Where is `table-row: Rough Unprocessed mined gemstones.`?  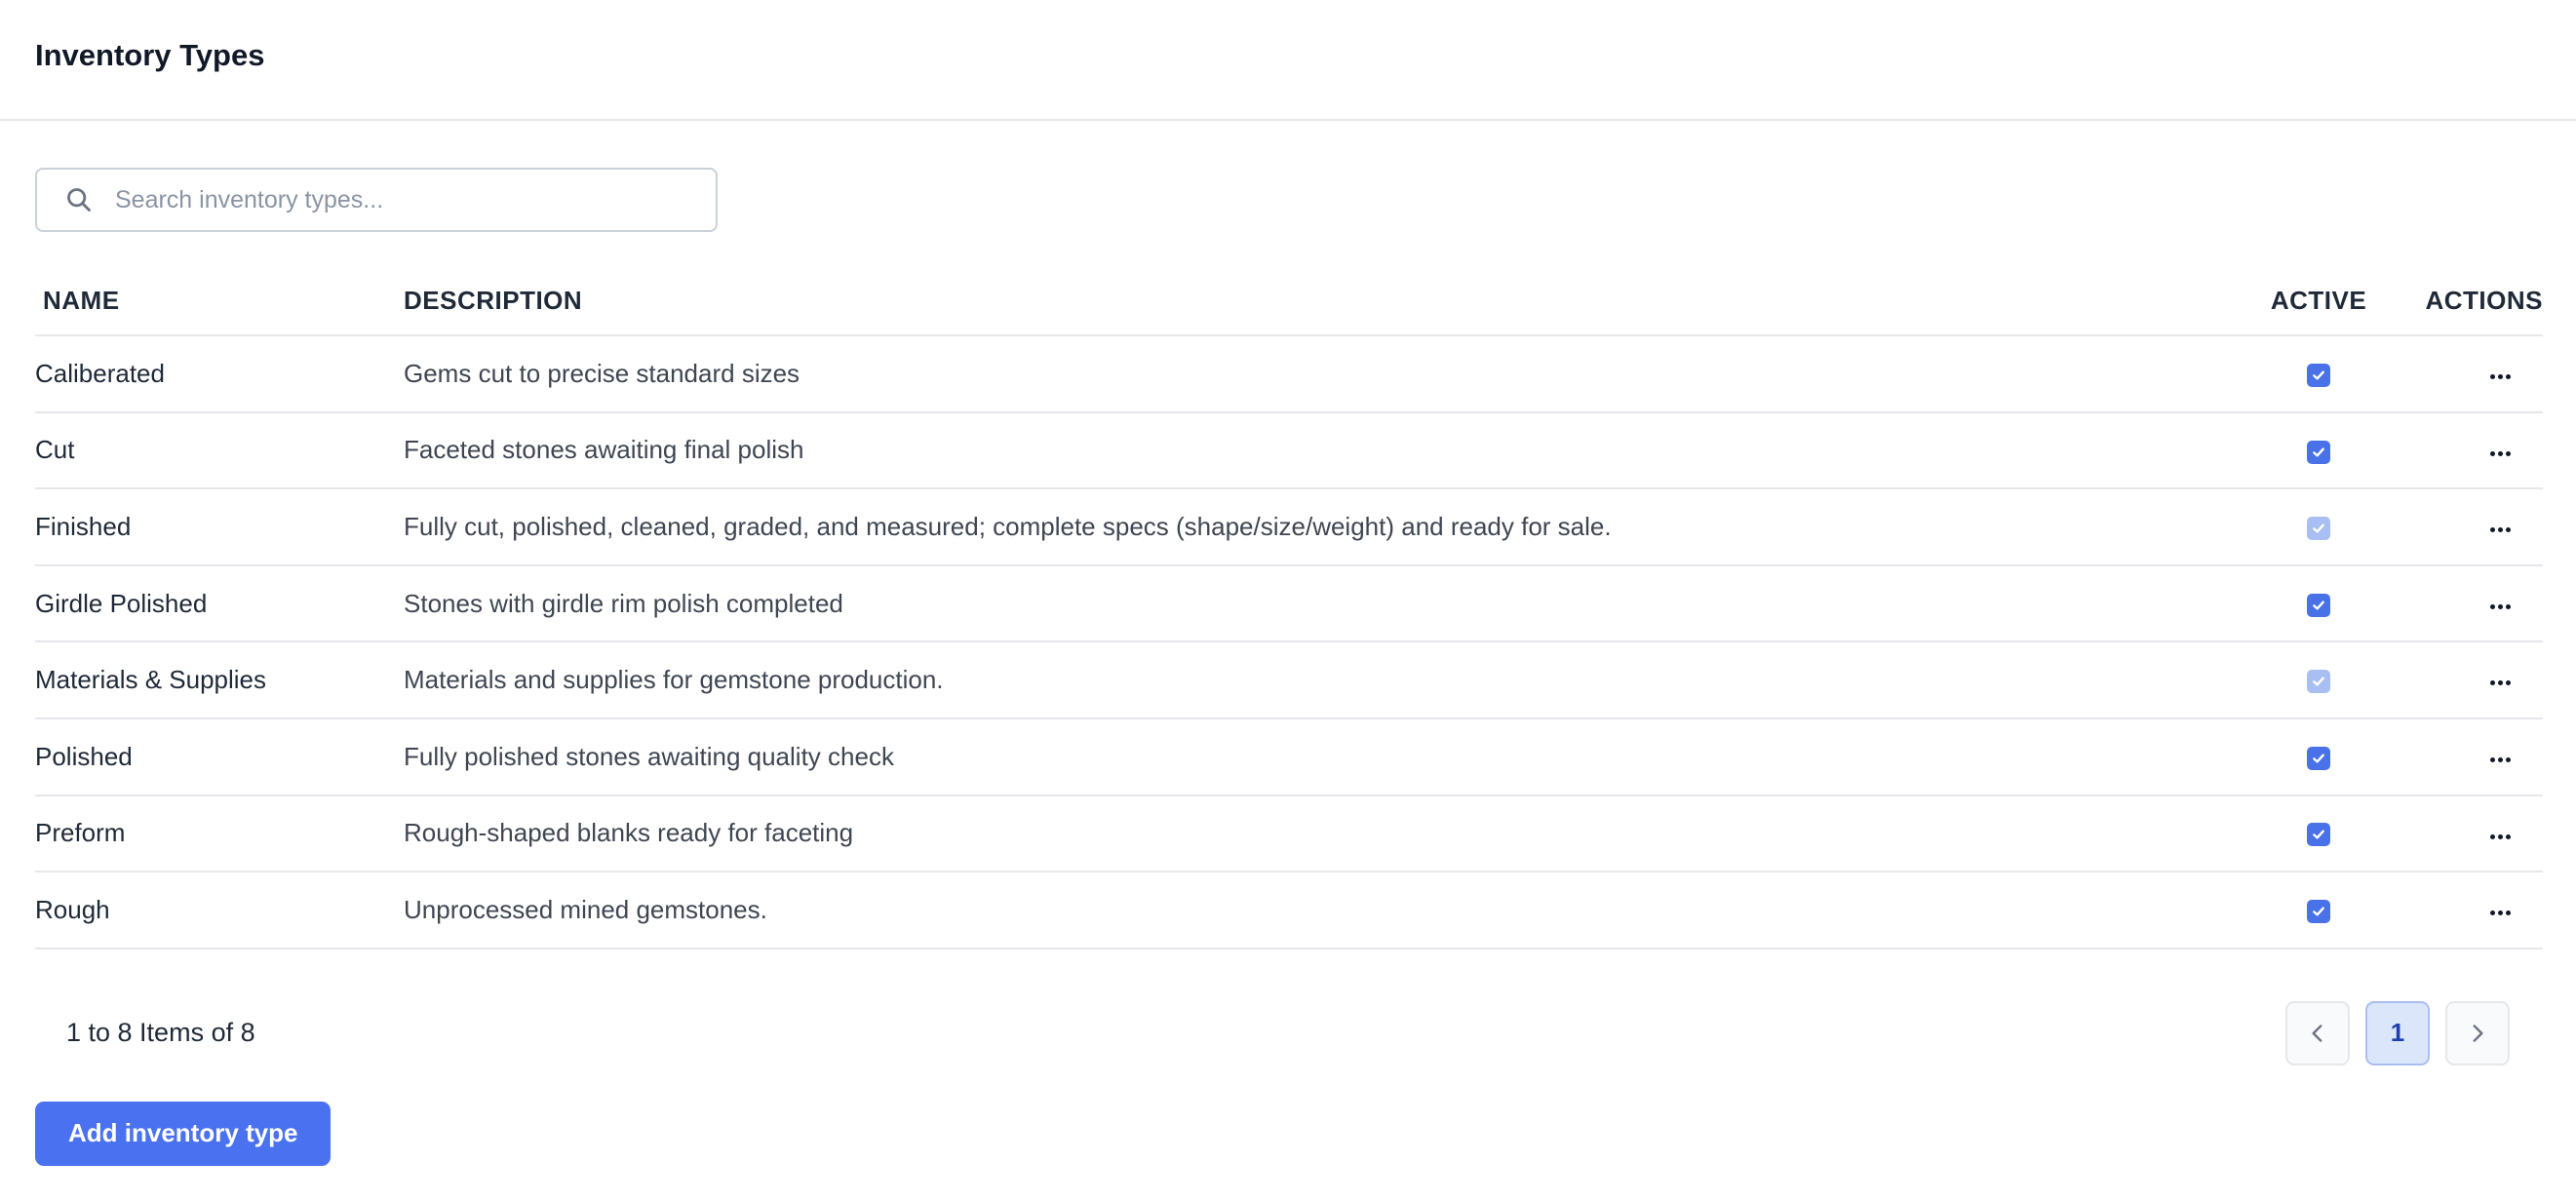
table-row: Rough Unprocessed mined gemstones. is located at coordinates (1289, 910).